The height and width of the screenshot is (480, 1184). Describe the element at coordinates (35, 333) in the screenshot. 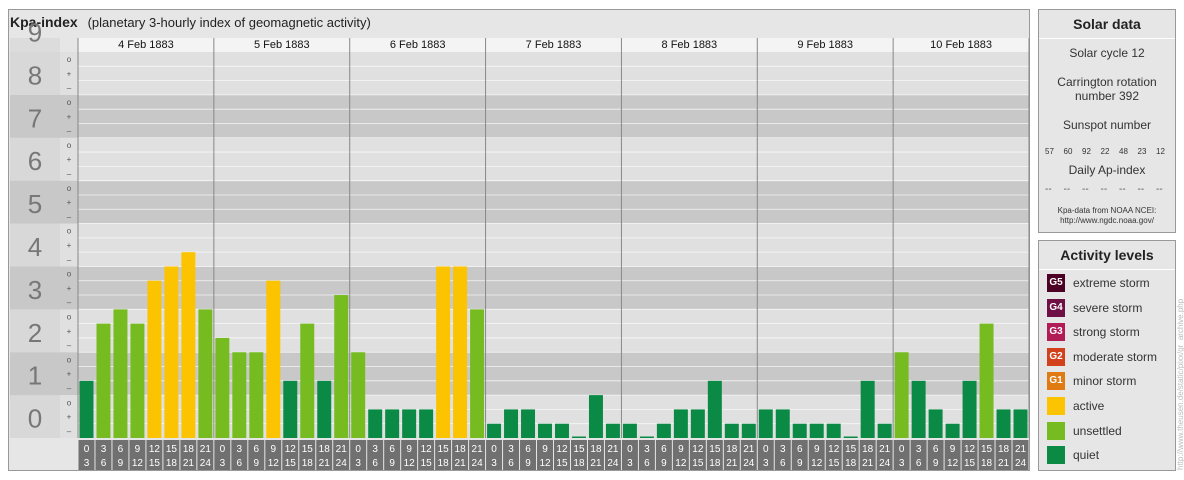

I see `y-tick-label-2: 2` at that location.